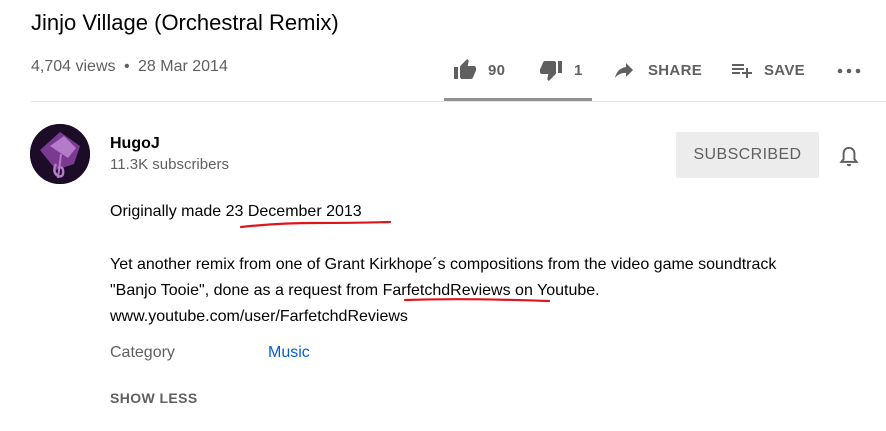  I want to click on subscriber-count: 11.3K subscribers, so click(169, 164).